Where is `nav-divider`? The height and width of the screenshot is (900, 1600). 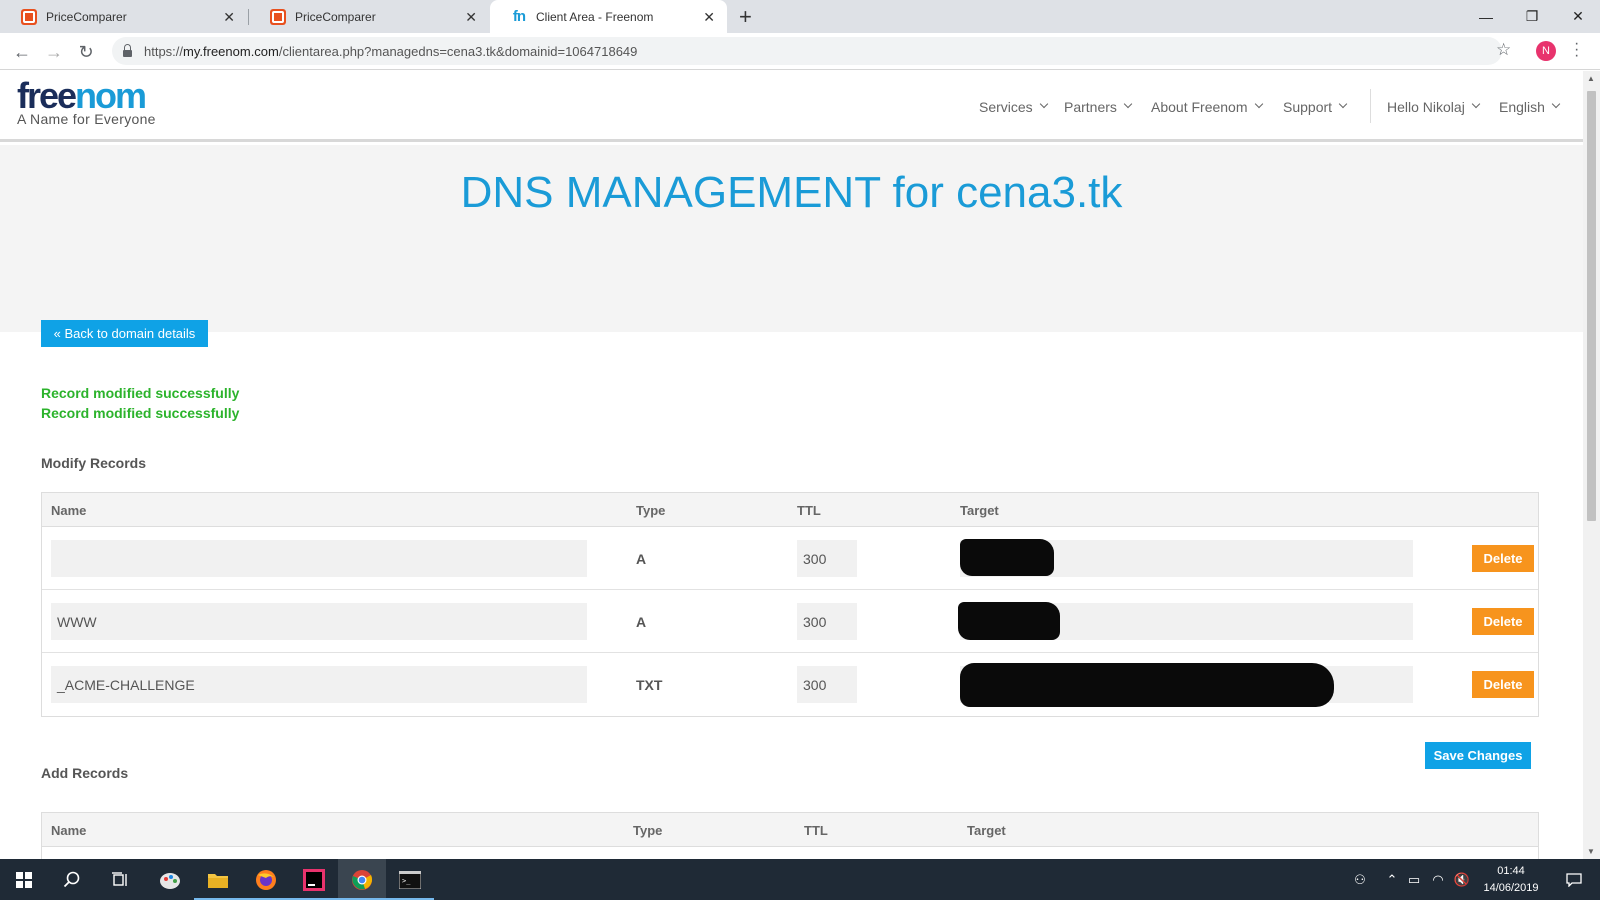 nav-divider is located at coordinates (1370, 106).